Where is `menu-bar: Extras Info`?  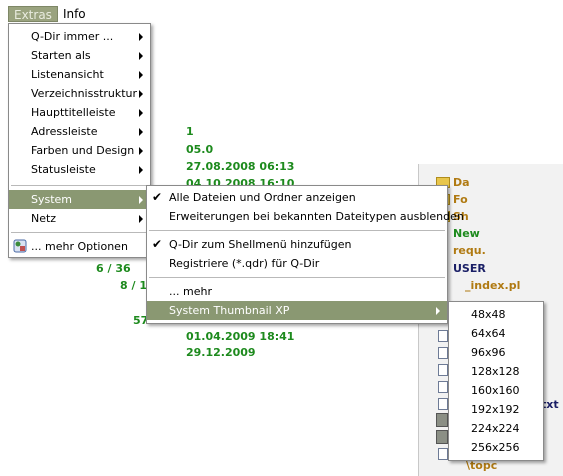
menu-bar: Extras Info is located at coordinates (49, 14).